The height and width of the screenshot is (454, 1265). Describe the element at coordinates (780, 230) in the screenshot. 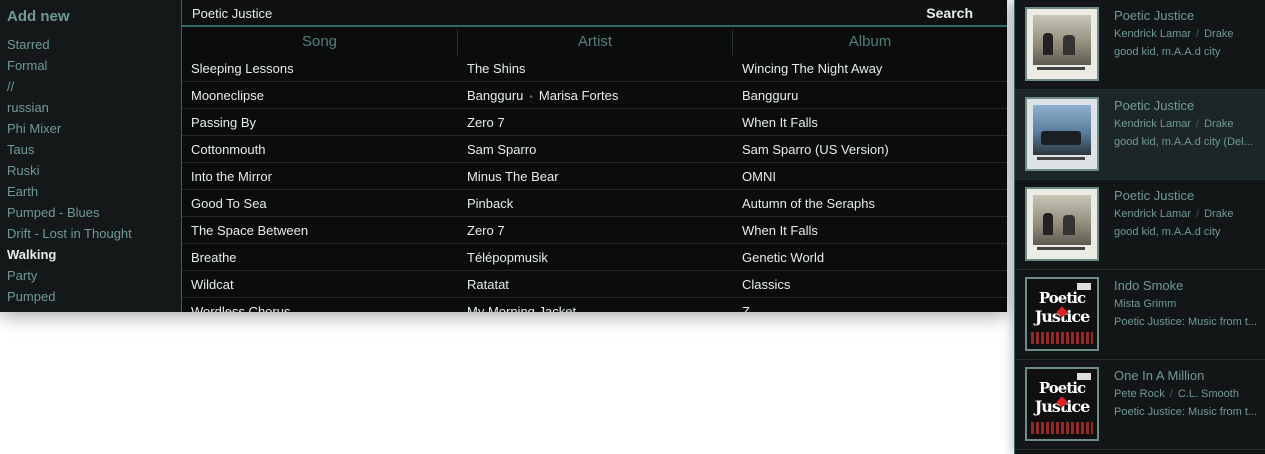

I see `album-cell: When It Falls` at that location.